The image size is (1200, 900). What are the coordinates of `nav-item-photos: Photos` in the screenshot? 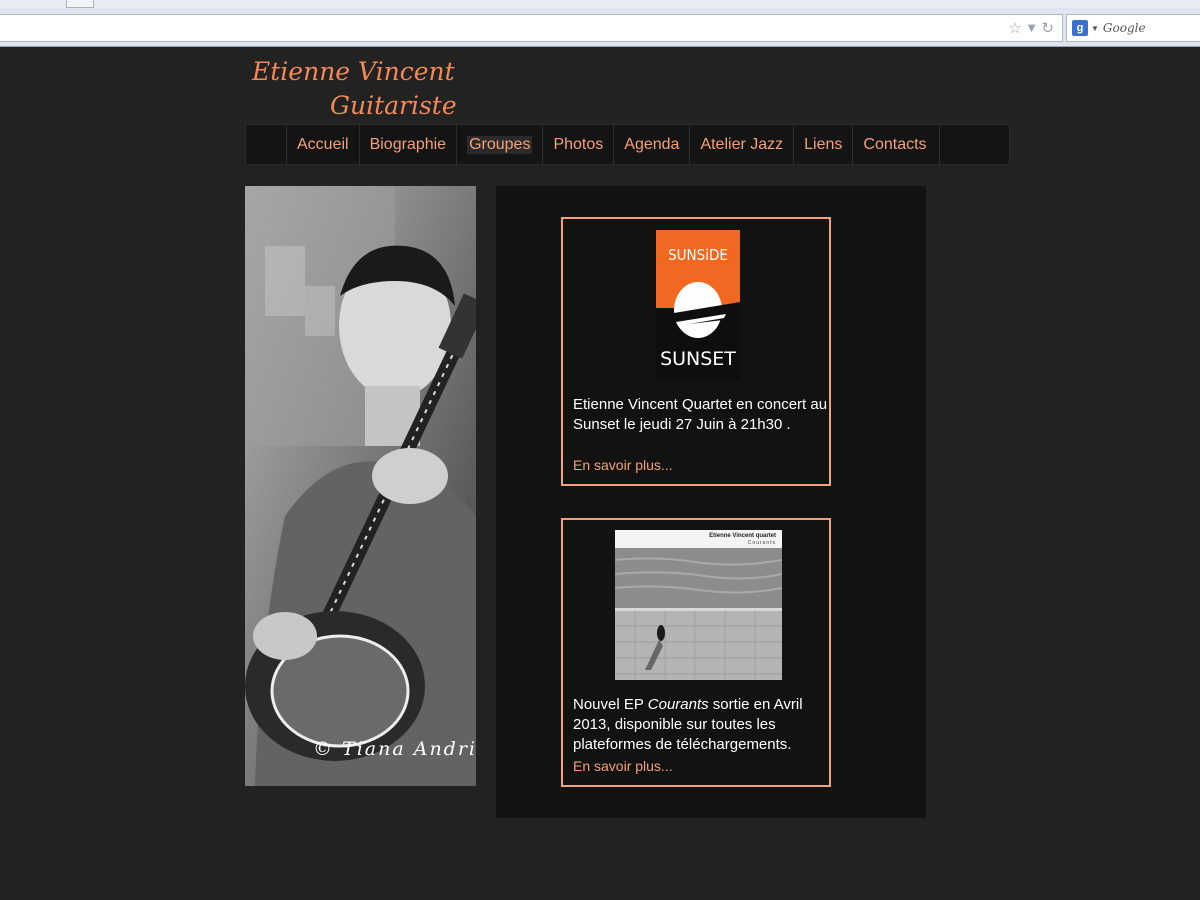 It's located at (577, 145).